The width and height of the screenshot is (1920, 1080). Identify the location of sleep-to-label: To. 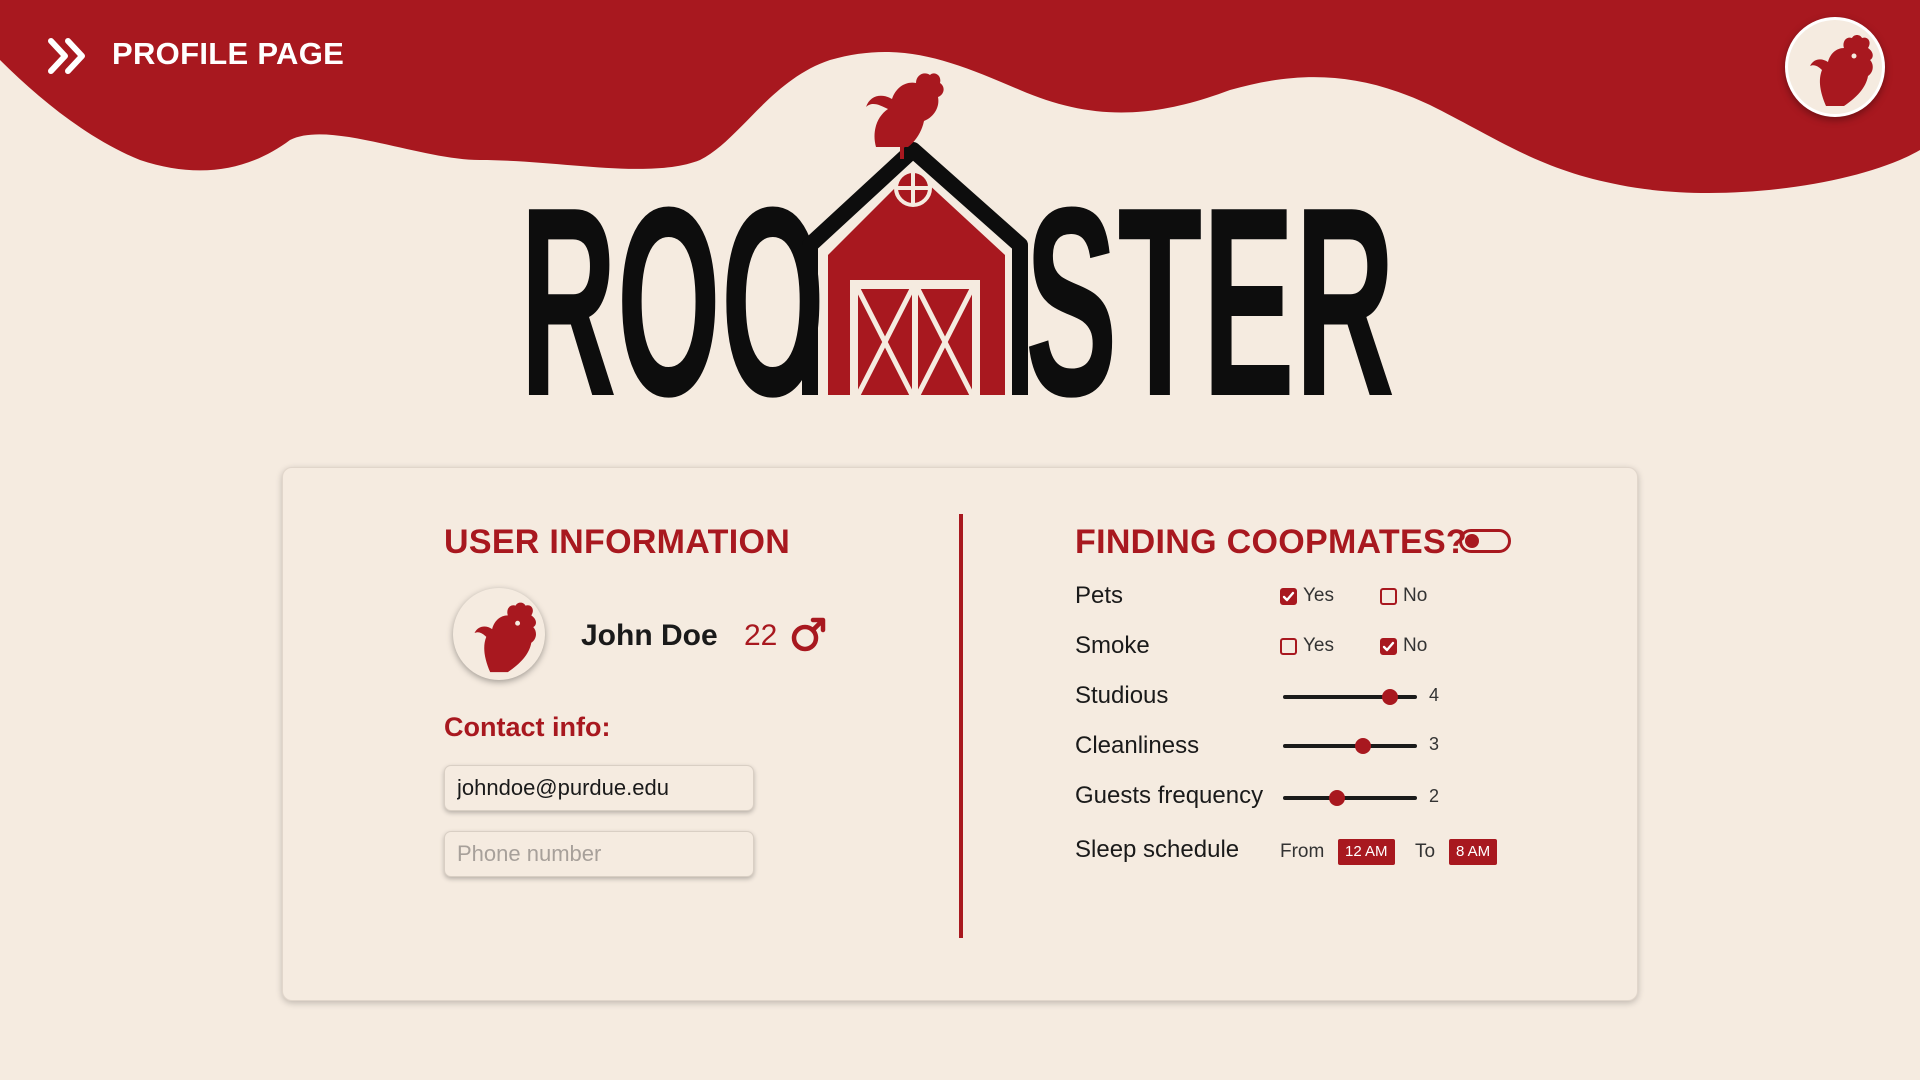
(1425, 851).